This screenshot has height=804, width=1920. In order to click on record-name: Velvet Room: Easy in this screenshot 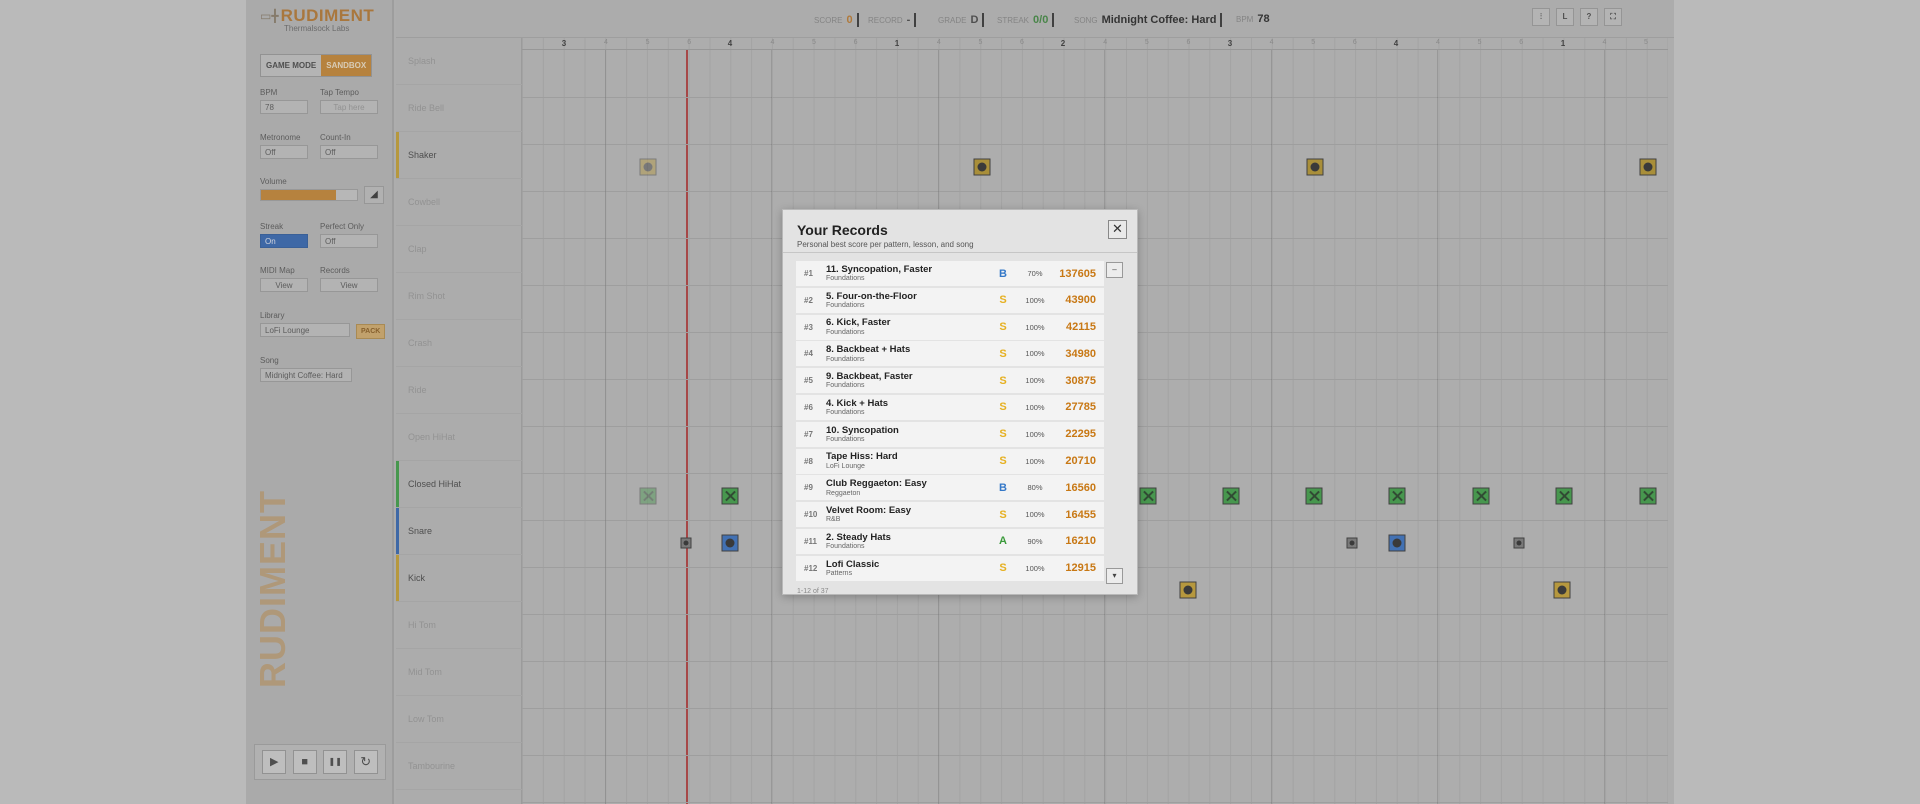, I will do `click(869, 510)`.